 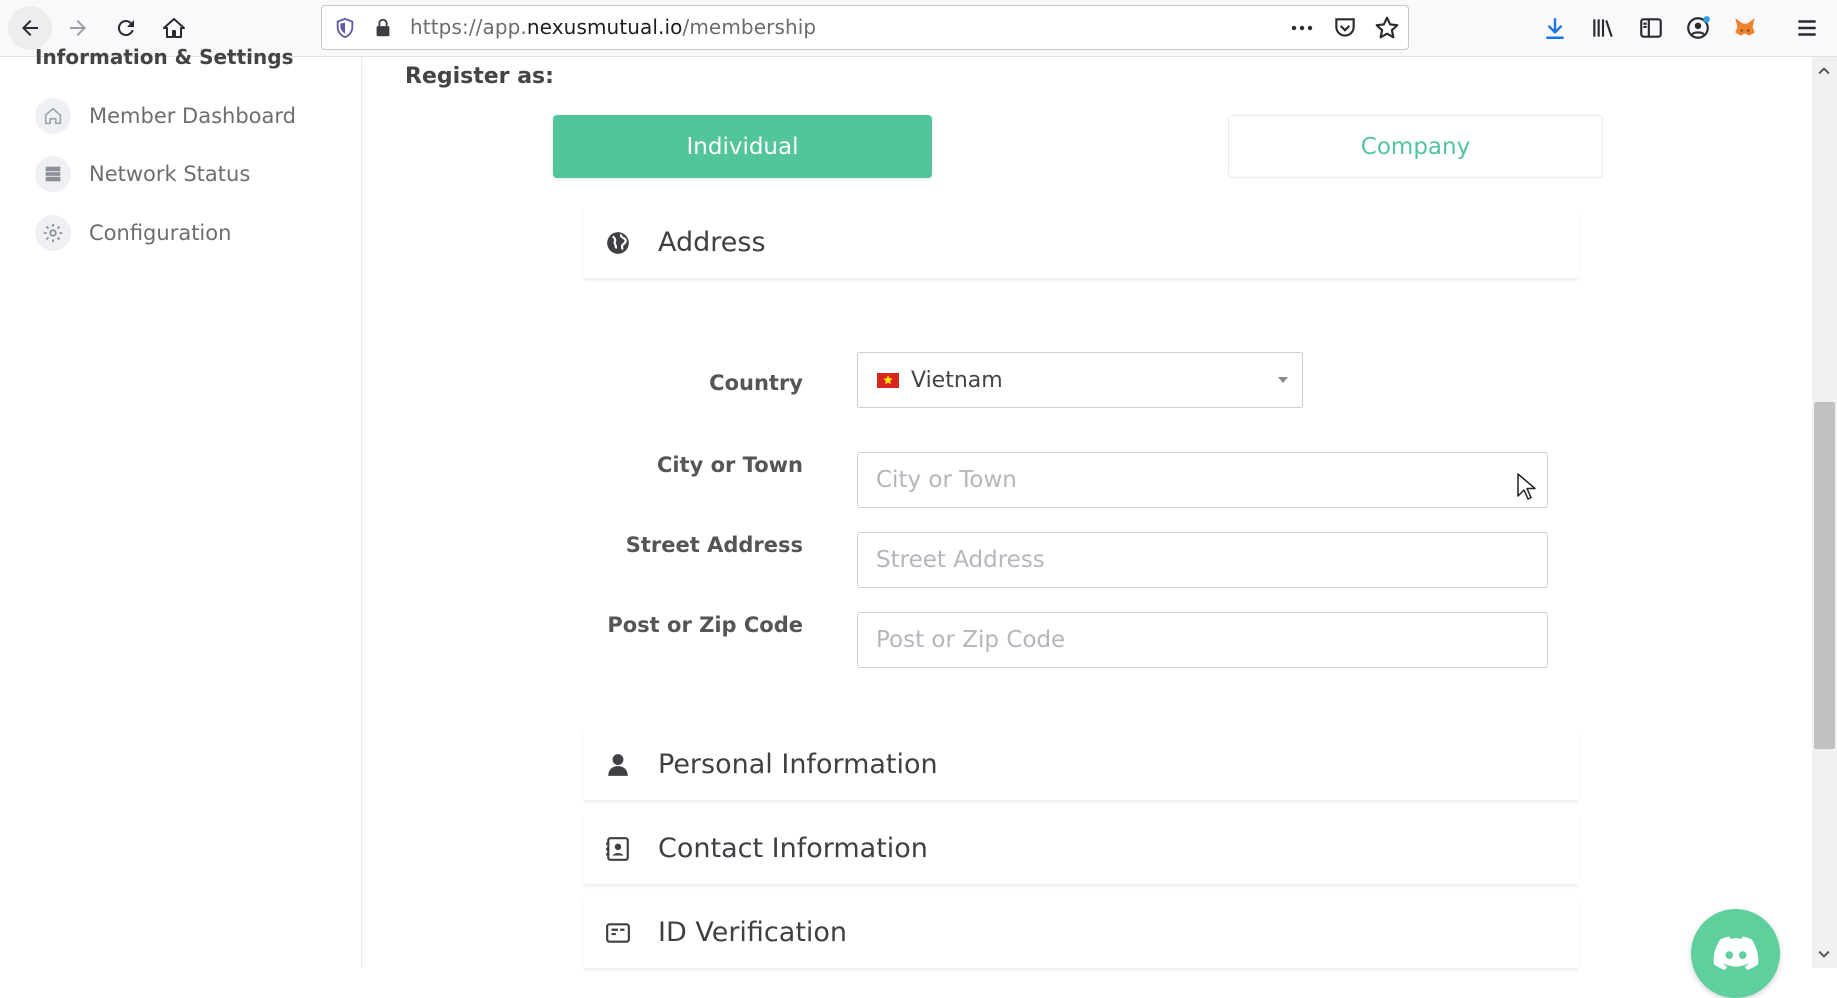 I want to click on download-icon, so click(x=1555, y=28).